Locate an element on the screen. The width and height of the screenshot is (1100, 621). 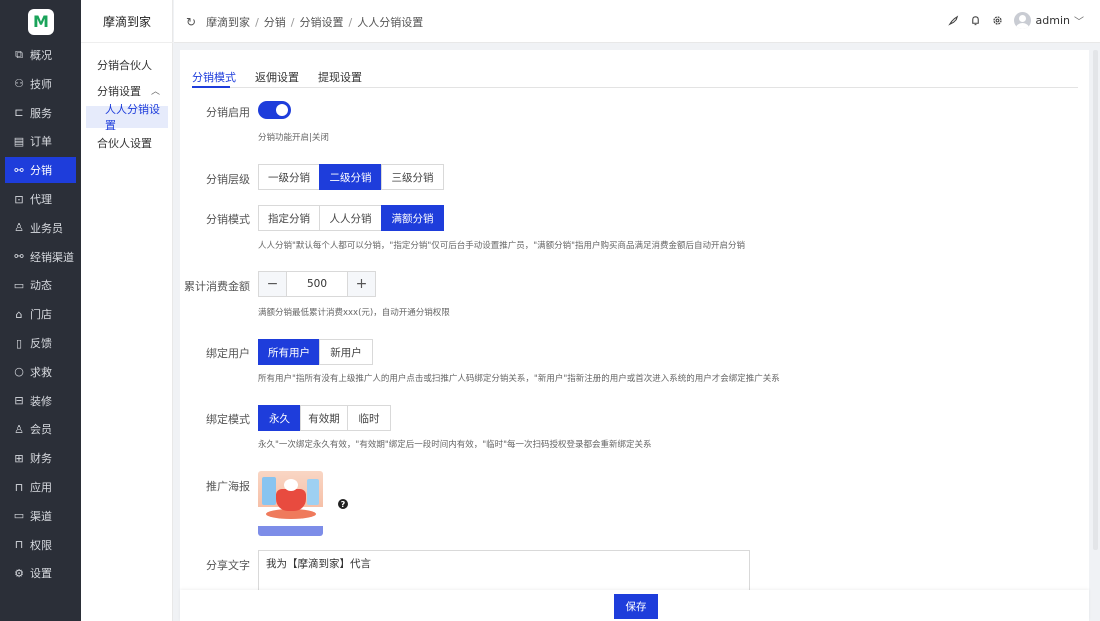
rail-item-8: ▭ 动态 is located at coordinates (40, 285).